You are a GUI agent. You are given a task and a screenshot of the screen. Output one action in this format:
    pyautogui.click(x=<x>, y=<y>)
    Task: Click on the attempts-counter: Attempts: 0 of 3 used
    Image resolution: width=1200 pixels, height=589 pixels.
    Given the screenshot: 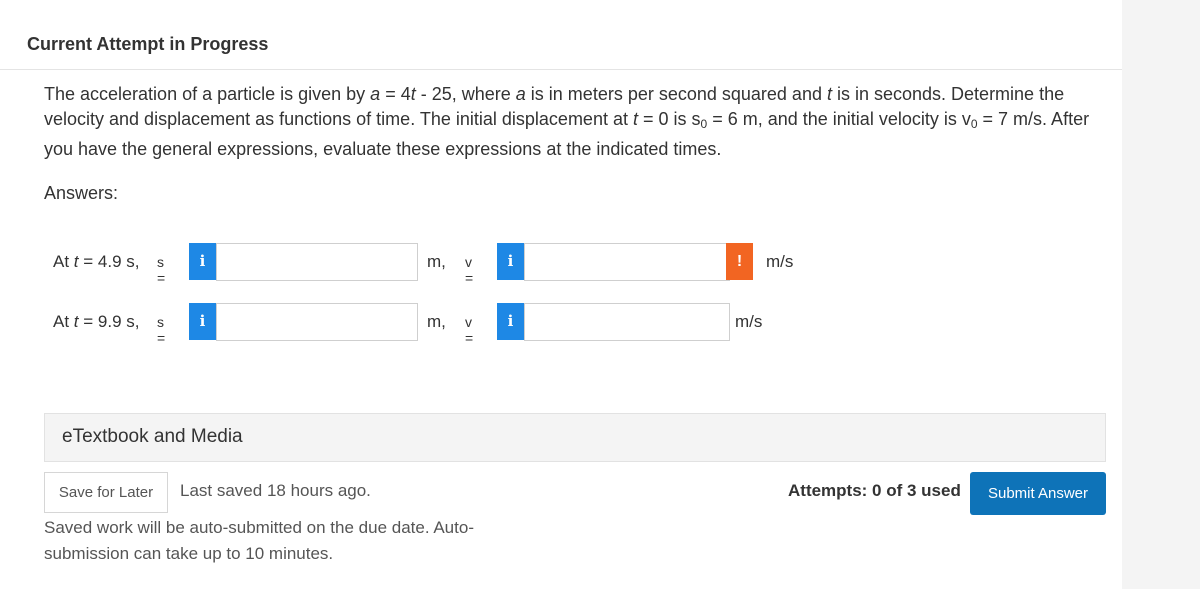 What is the action you would take?
    pyautogui.click(x=874, y=490)
    